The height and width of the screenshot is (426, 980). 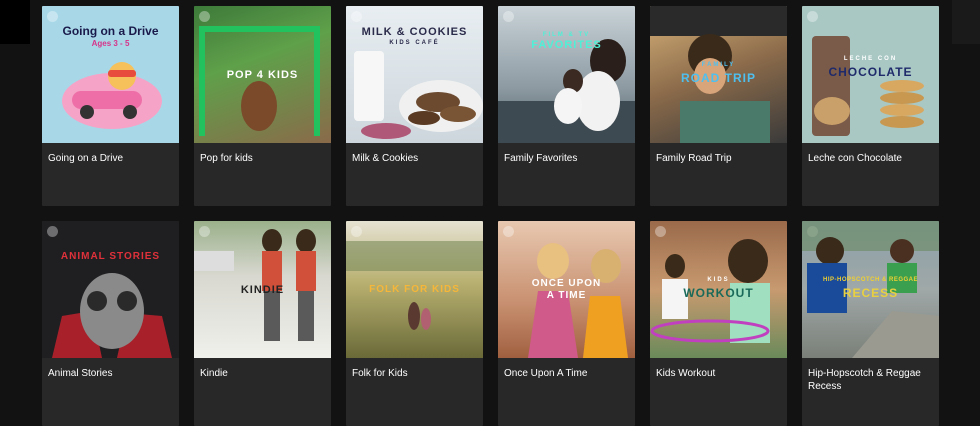 I want to click on playlist-card-animal-stories: ANIMAL STORIES Animal Stories, so click(x=110, y=323).